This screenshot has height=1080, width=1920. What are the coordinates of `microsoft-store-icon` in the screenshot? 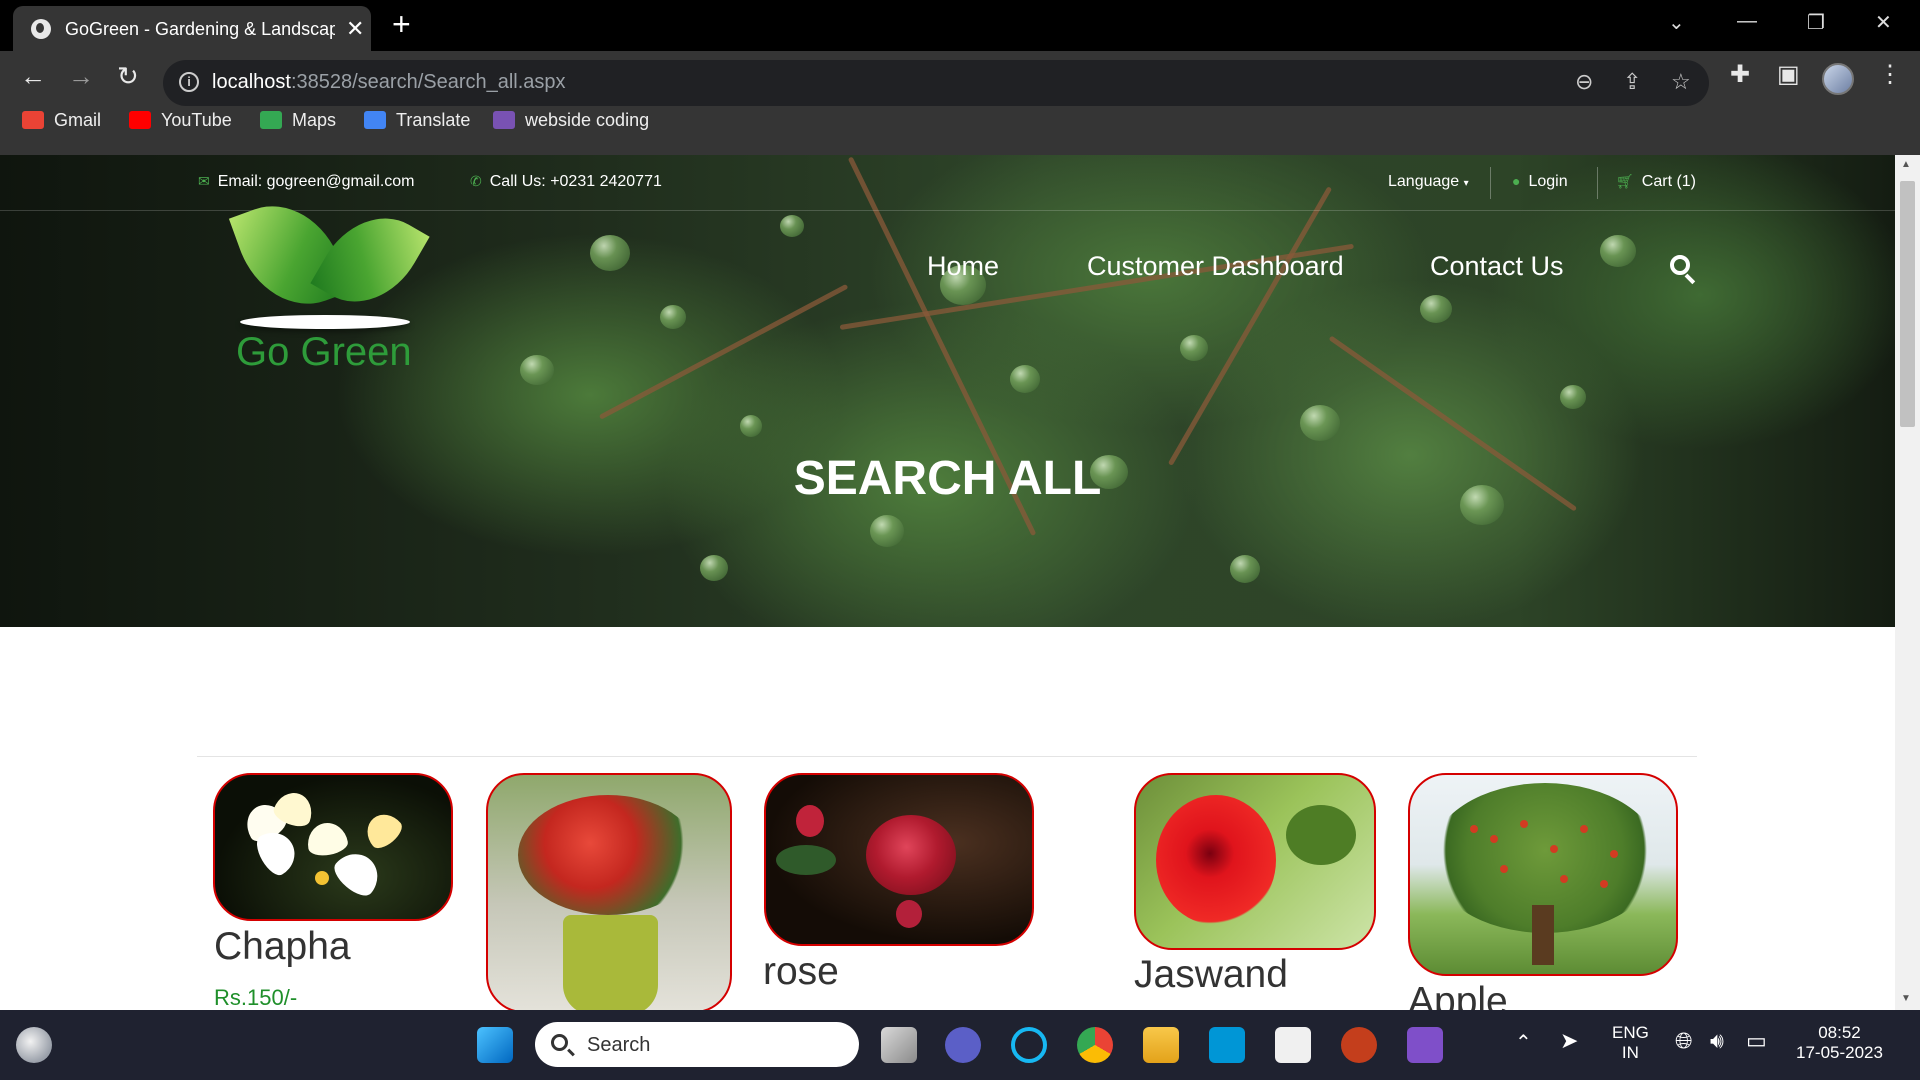 It's located at (1293, 1045).